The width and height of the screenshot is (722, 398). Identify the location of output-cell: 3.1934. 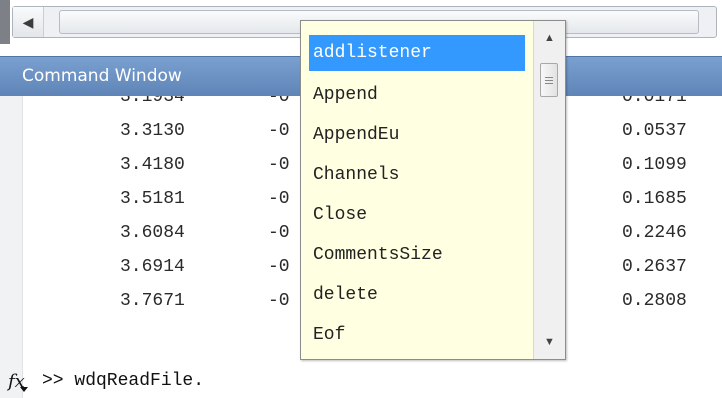
(152, 101).